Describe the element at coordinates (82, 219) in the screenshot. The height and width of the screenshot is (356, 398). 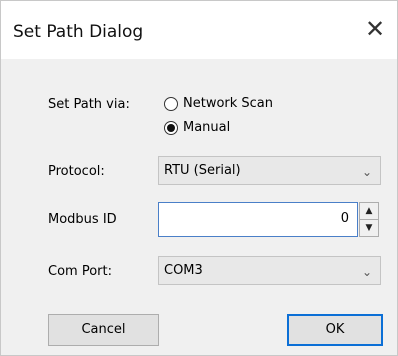
I see `modbus-id-label: Modbus ID` at that location.